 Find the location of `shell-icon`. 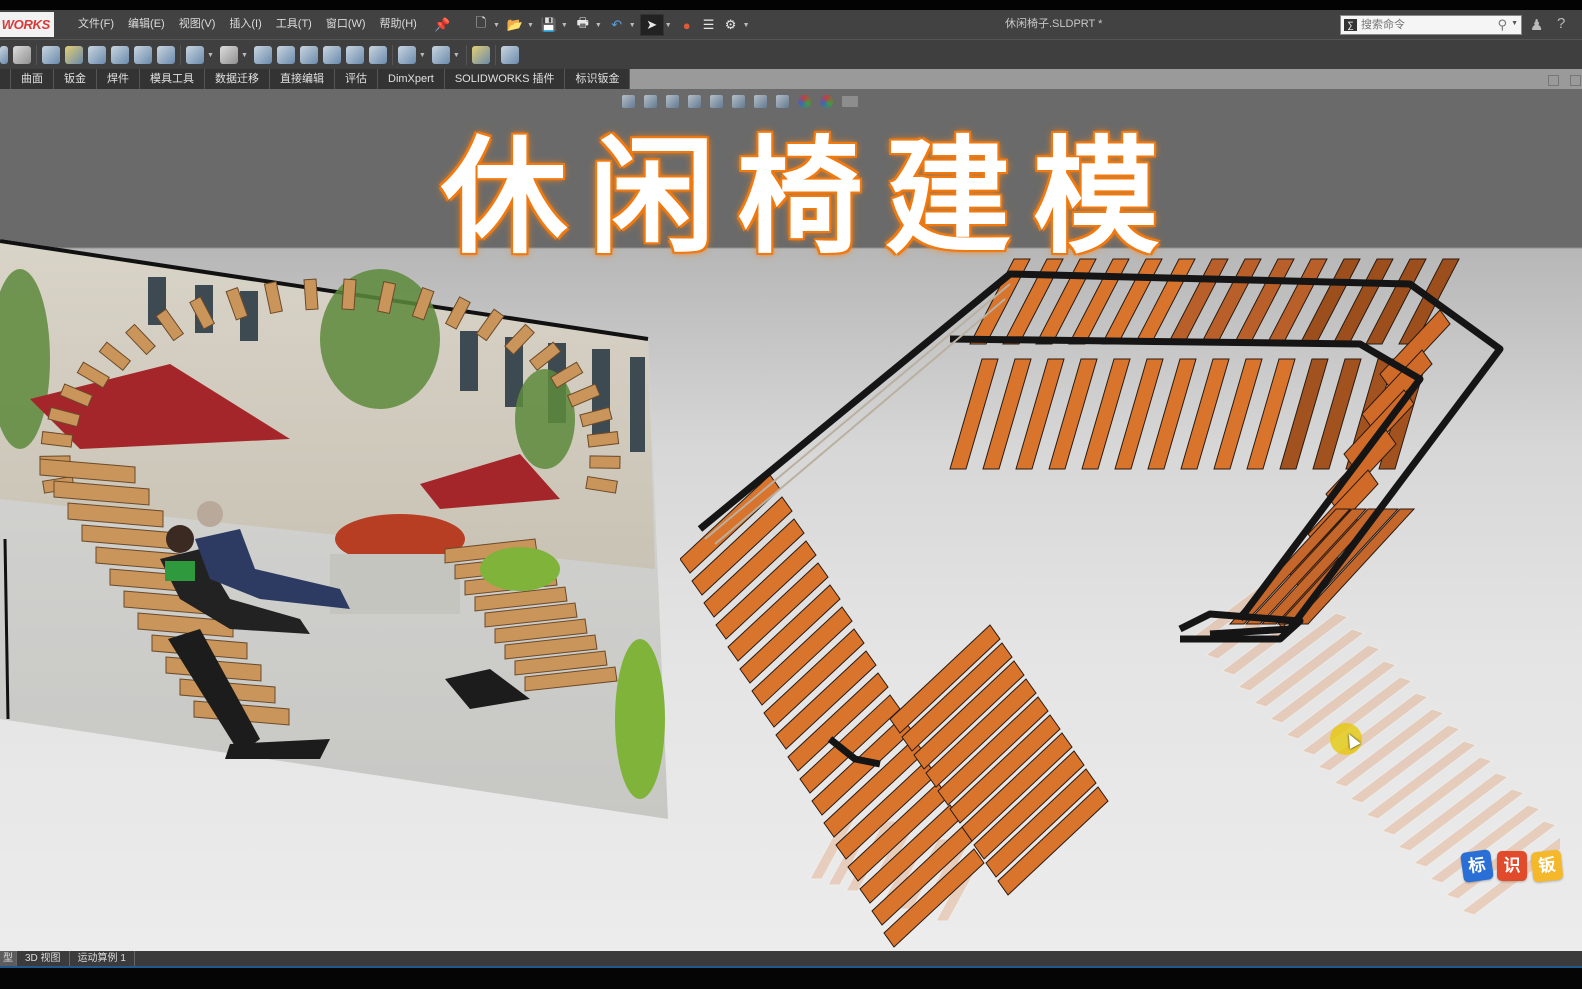

shell-icon is located at coordinates (308, 55).